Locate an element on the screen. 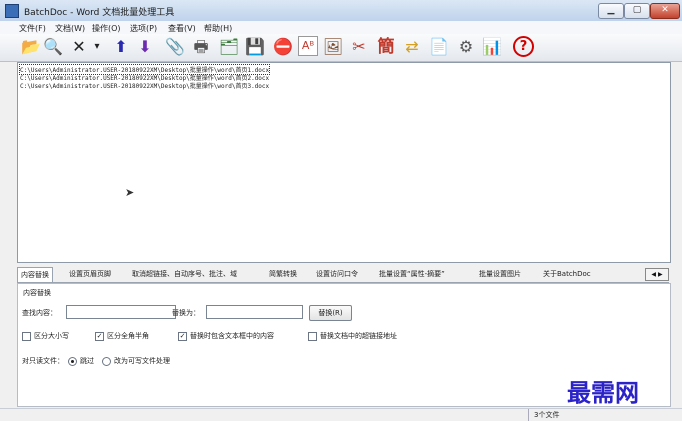 The width and height of the screenshot is (682, 421). toolbar: 📂 🔍 ✕ ▾ ⬆ ⬇ 📎 🖶 🗂 💾 ⛔ Aᴮ 🖼 ✂ 簡 ⇄ 📄 ⚙ 📊? is located at coordinates (341, 48).